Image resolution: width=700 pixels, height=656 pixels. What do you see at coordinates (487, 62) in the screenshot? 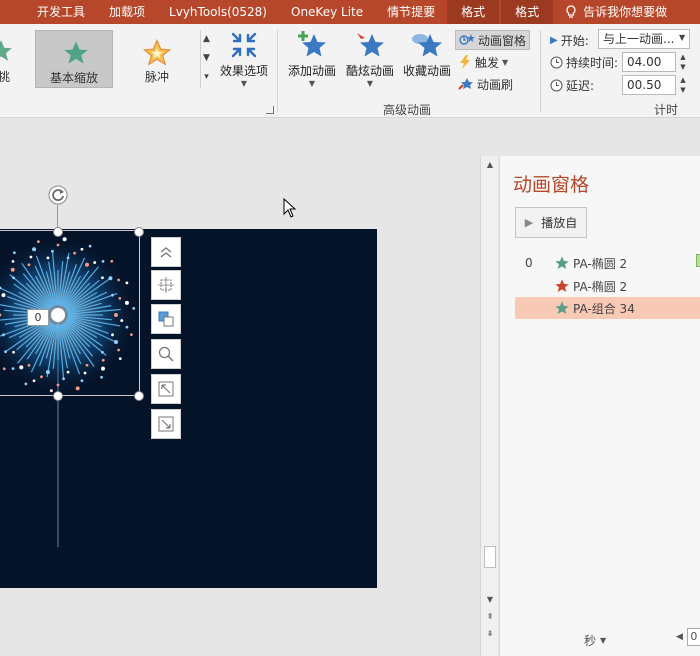
I see `trigger-label: 触发` at bounding box center [487, 62].